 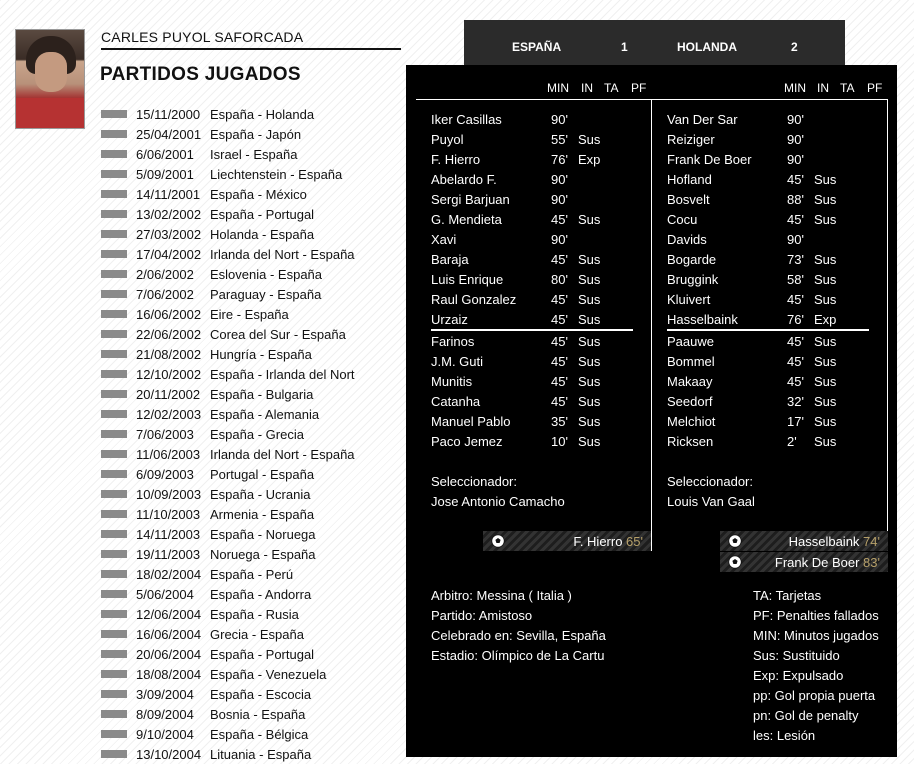 I want to click on match-list-item: 13/10/2004 Lituania - España, so click(x=251, y=754).